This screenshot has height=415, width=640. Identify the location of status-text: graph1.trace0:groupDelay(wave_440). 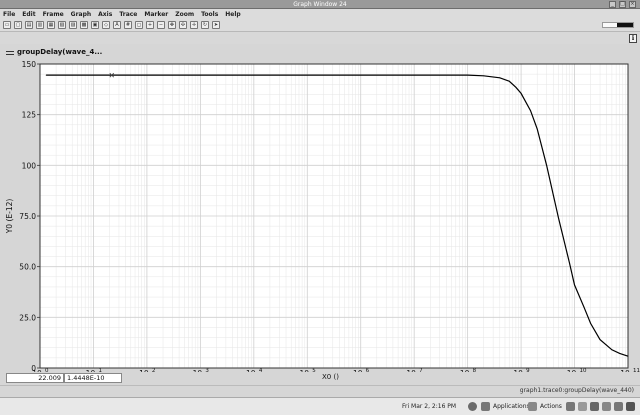
(576, 390).